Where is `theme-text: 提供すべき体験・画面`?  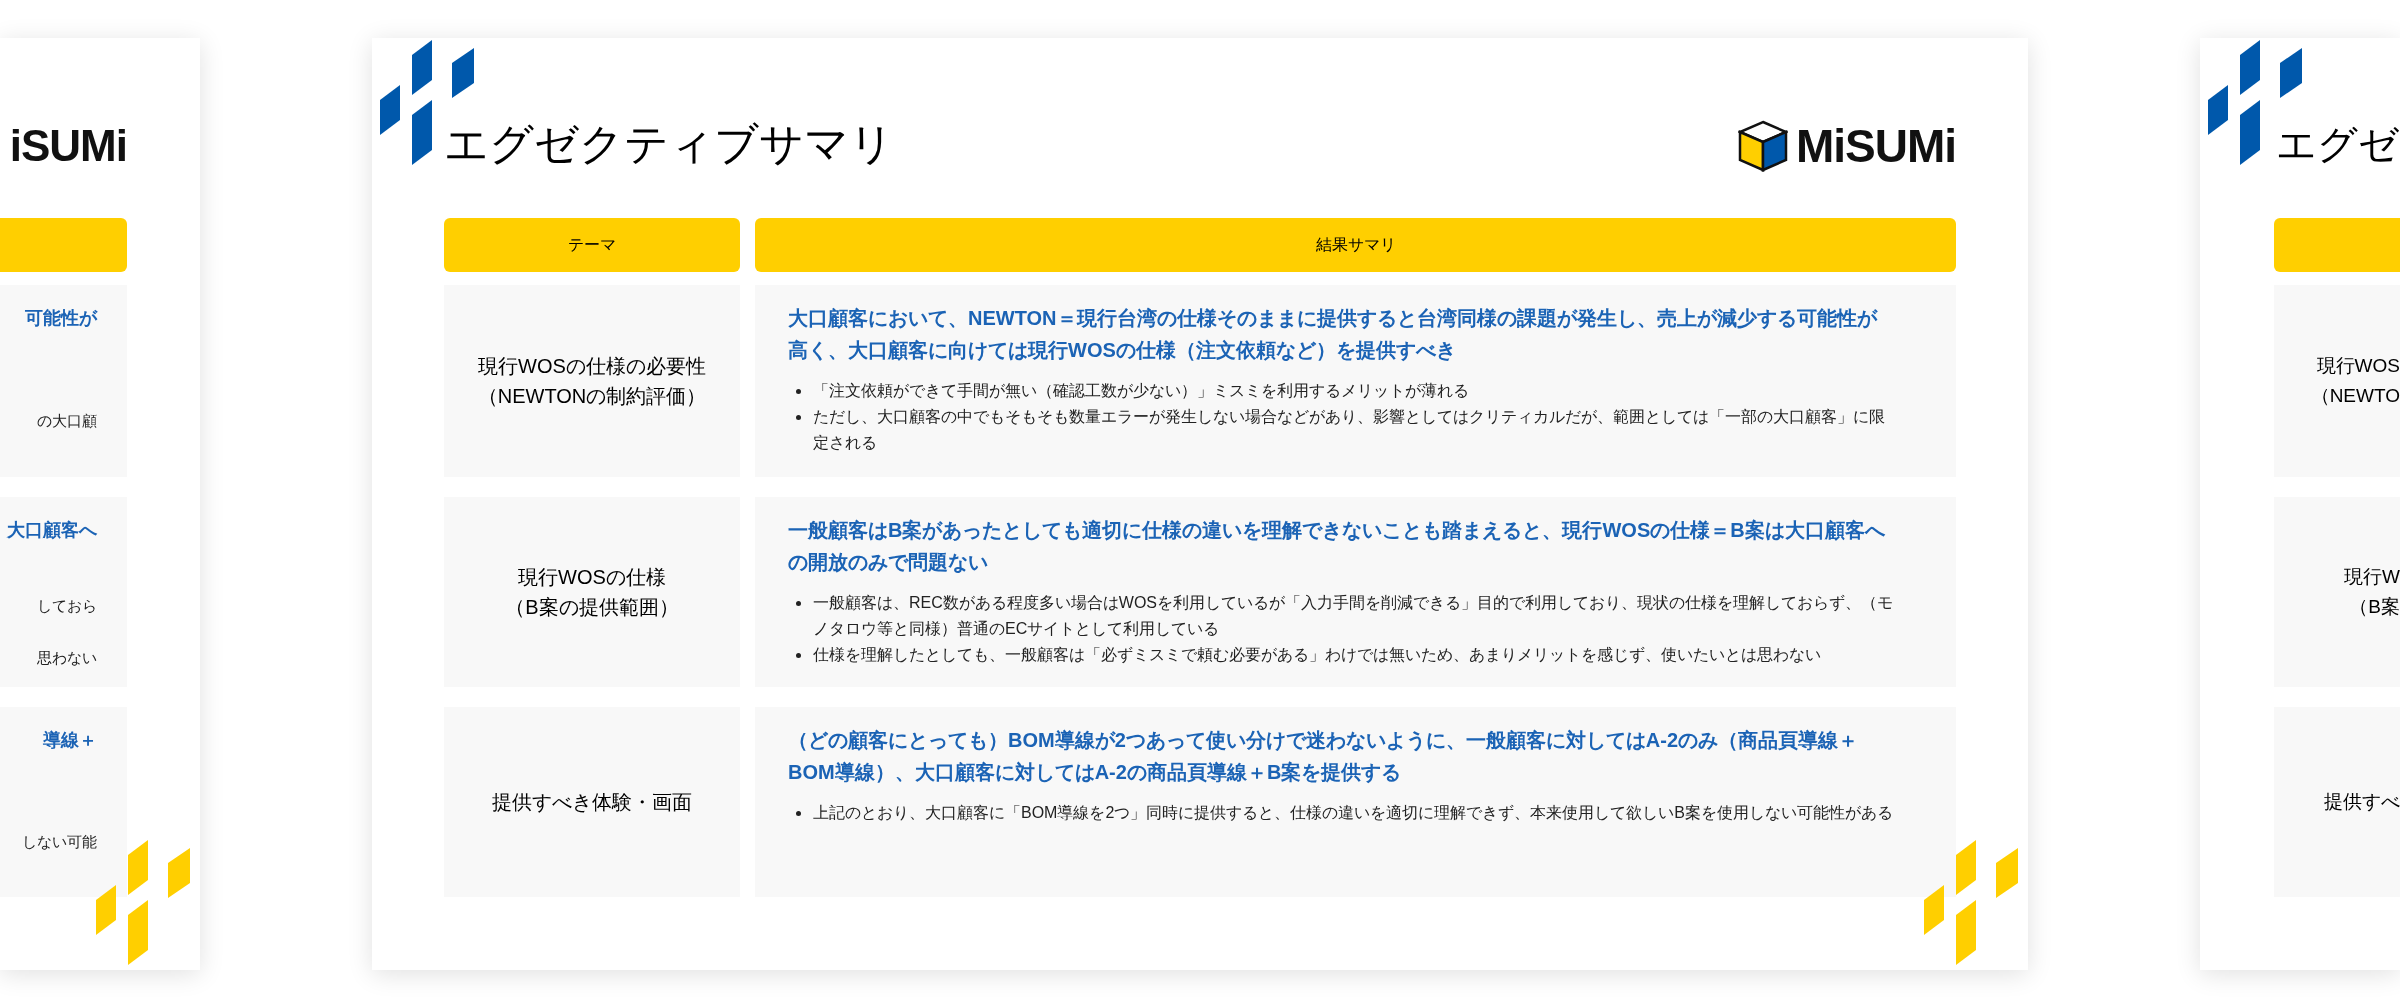
theme-text: 提供すべき体験・画面 is located at coordinates (592, 802).